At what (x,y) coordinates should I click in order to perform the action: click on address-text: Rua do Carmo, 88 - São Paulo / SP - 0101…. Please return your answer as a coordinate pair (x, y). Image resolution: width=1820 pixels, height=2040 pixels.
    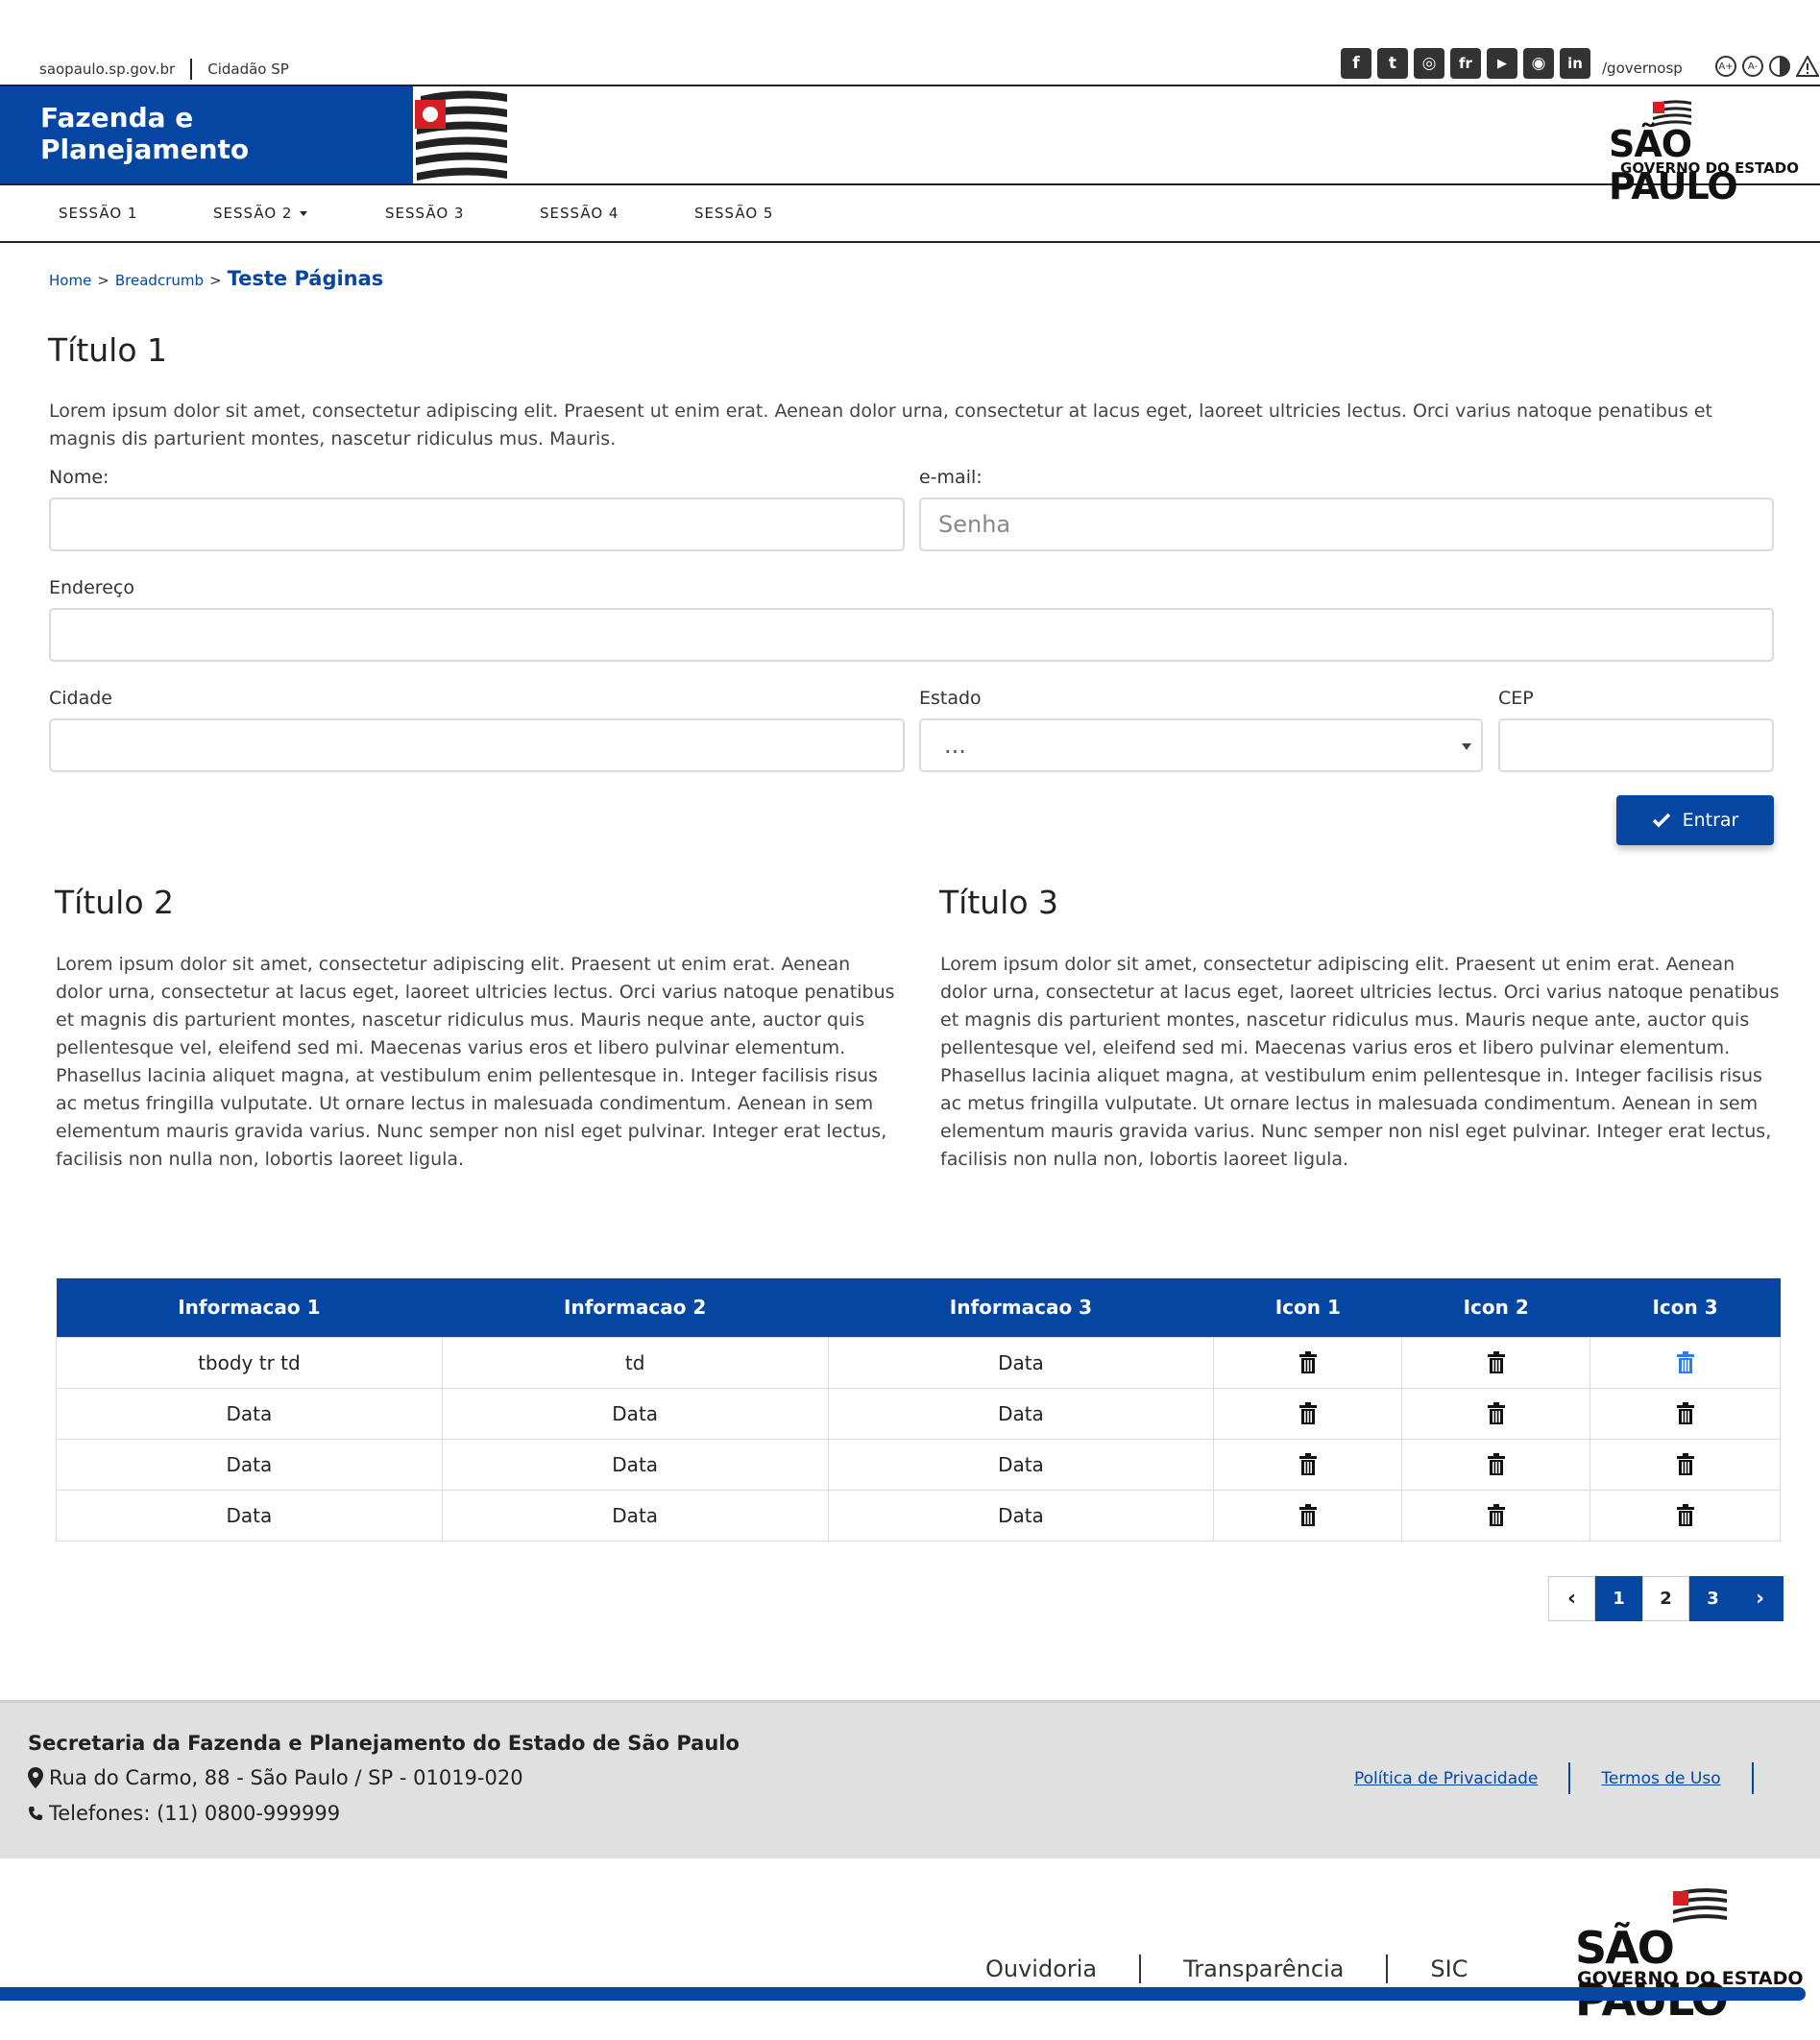
    Looking at the image, I should click on (286, 1777).